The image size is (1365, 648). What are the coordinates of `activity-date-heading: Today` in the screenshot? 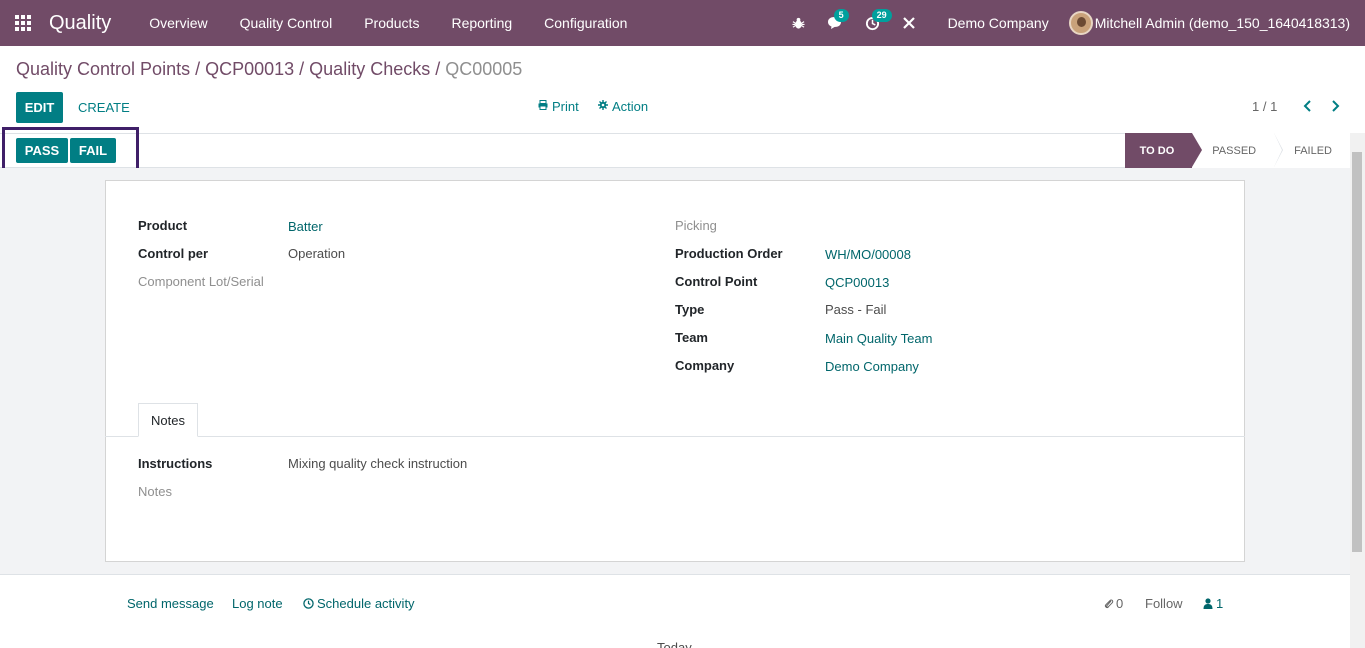 It's located at (674, 644).